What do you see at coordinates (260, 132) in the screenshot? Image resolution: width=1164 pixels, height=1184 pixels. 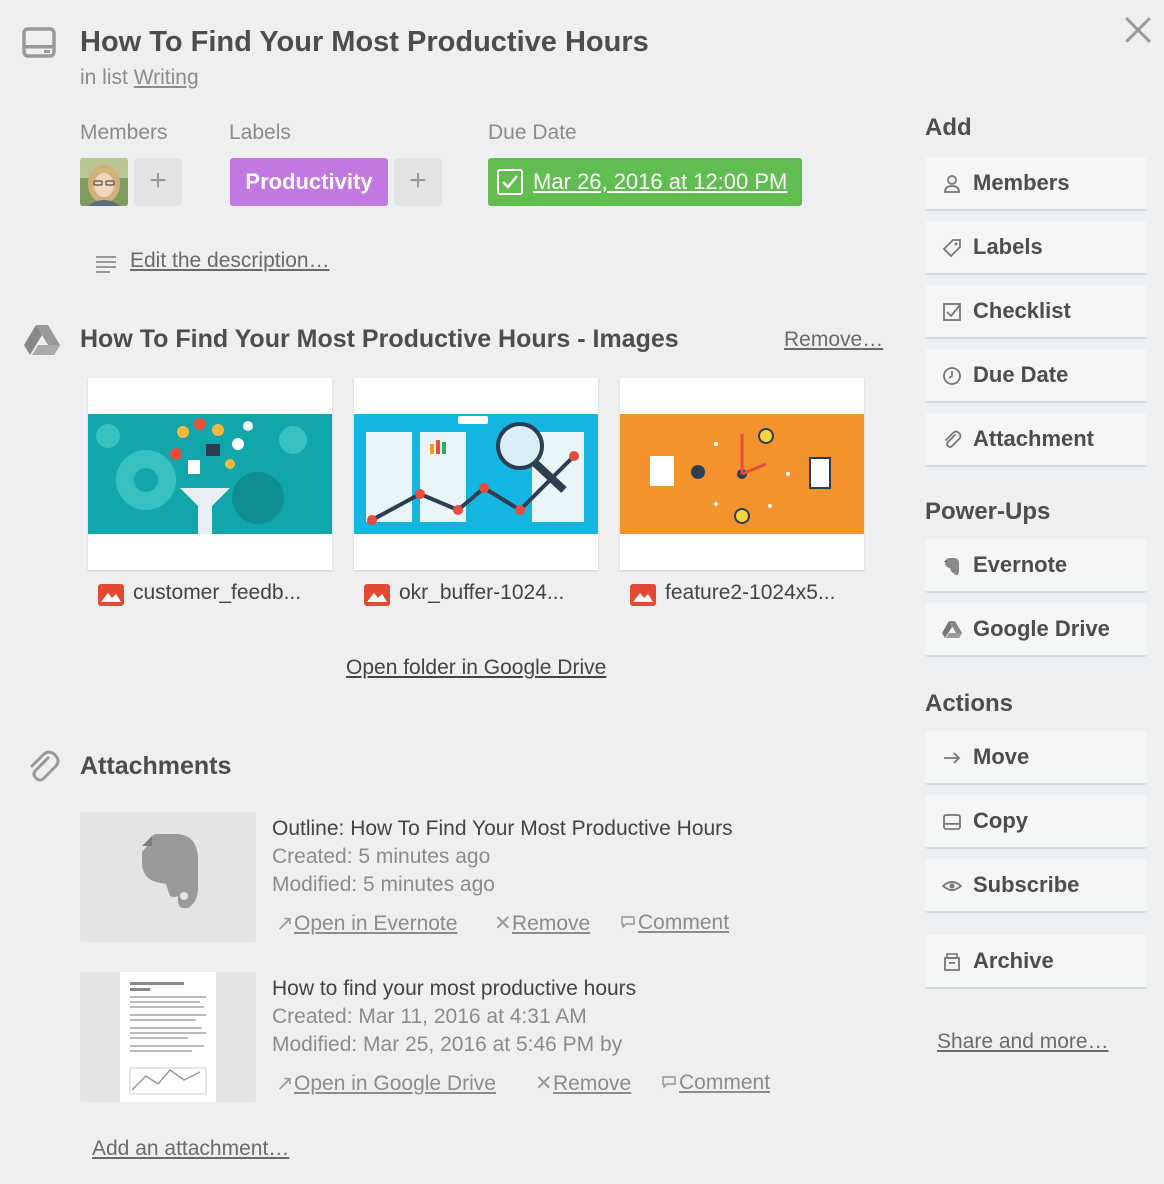 I see `labels-heading: Labels` at bounding box center [260, 132].